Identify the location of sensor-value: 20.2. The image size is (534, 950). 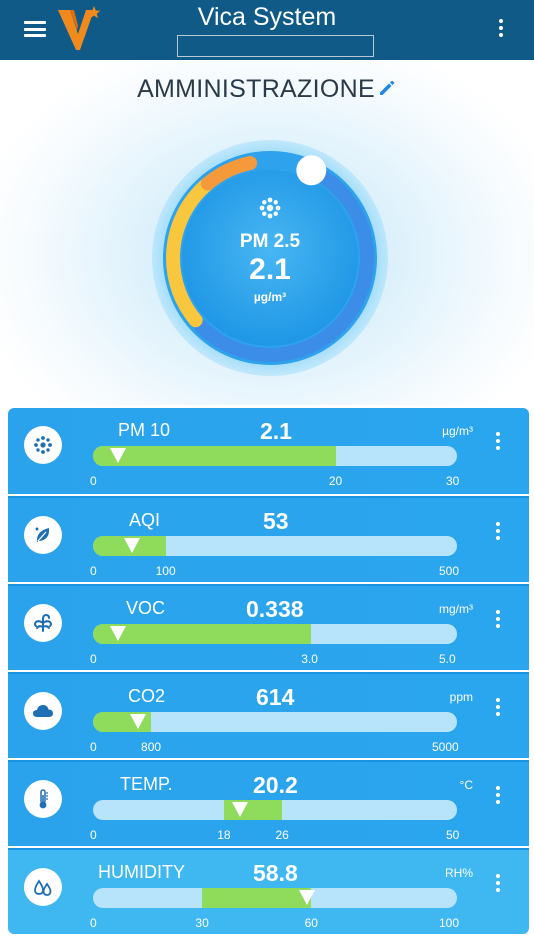
(275, 785).